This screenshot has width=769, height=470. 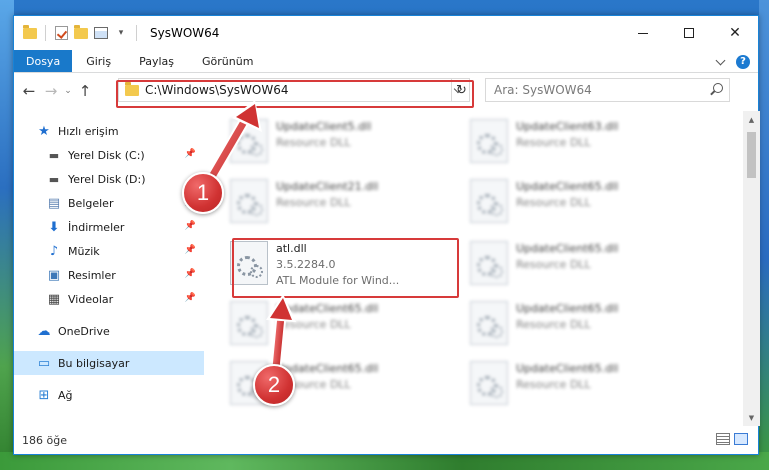 What do you see at coordinates (607, 90) in the screenshot?
I see `search-input: Ara: SysWOW64` at bounding box center [607, 90].